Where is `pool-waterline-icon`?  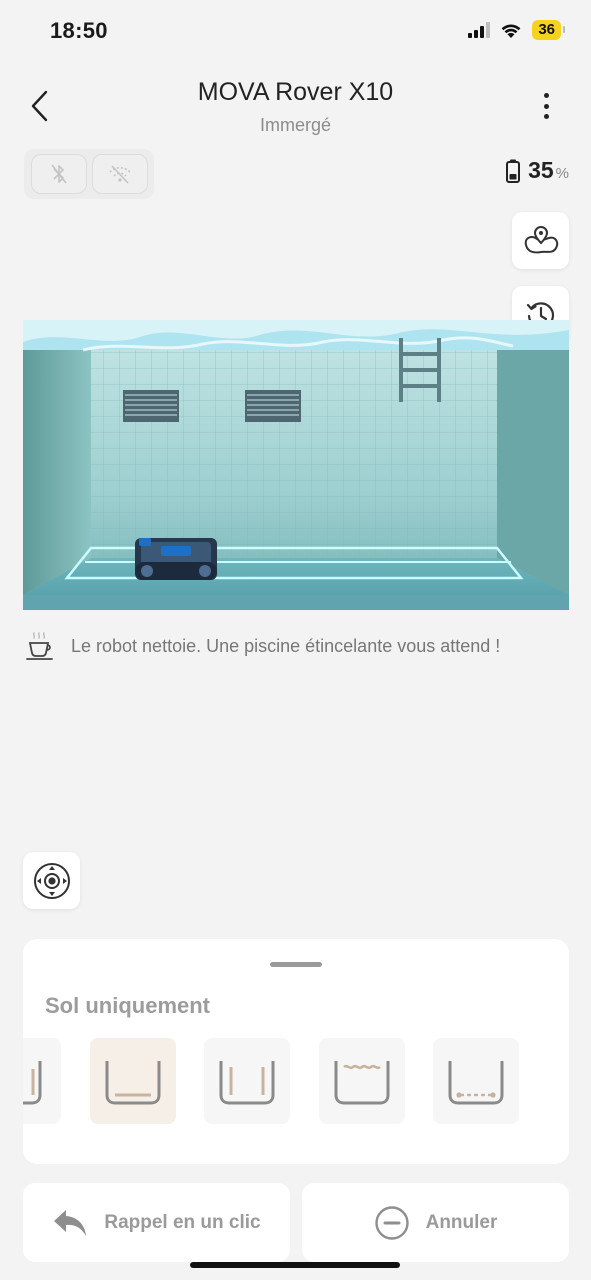 pool-waterline-icon is located at coordinates (362, 1083).